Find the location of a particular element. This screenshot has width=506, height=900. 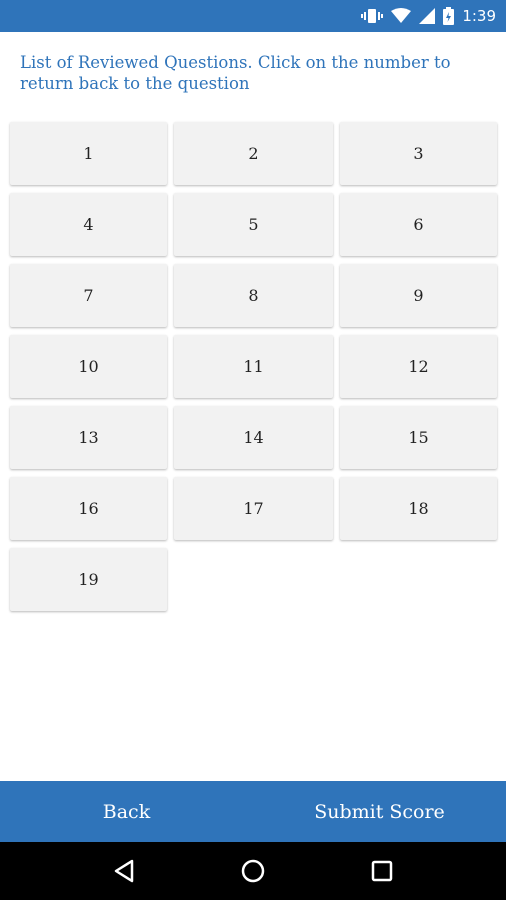

back-triangle-icon is located at coordinates (124, 871).